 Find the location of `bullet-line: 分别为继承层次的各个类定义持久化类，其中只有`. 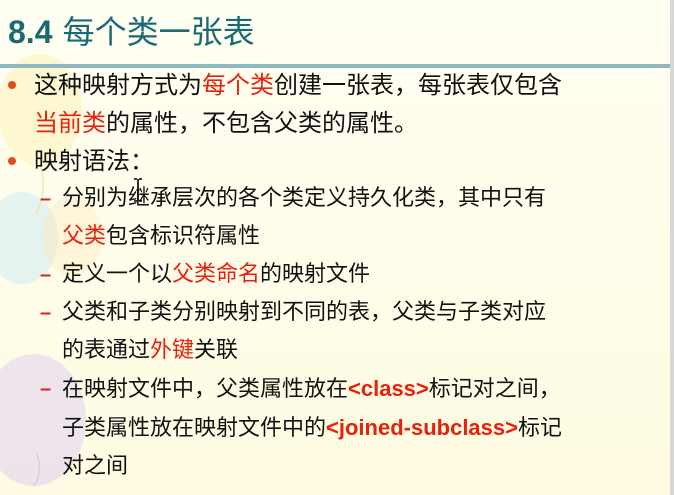

bullet-line: 分别为继承层次的各个类定义持久化类，其中只有 is located at coordinates (368, 199).